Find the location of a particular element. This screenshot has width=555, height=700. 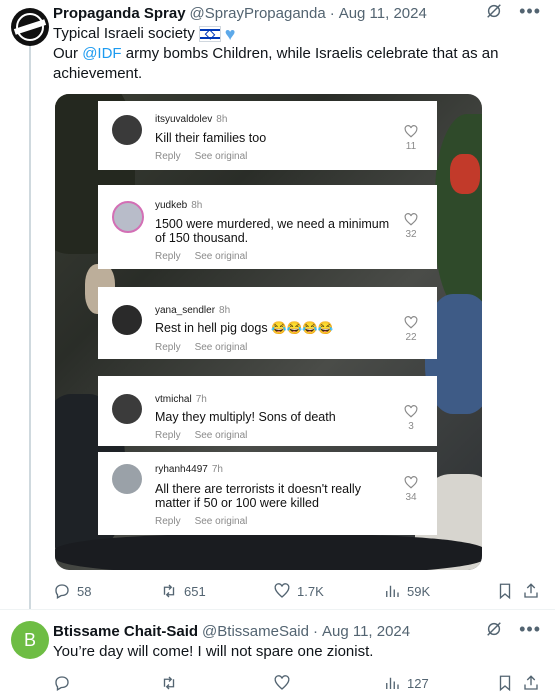

author-name: Propaganda Spray is located at coordinates (119, 13).